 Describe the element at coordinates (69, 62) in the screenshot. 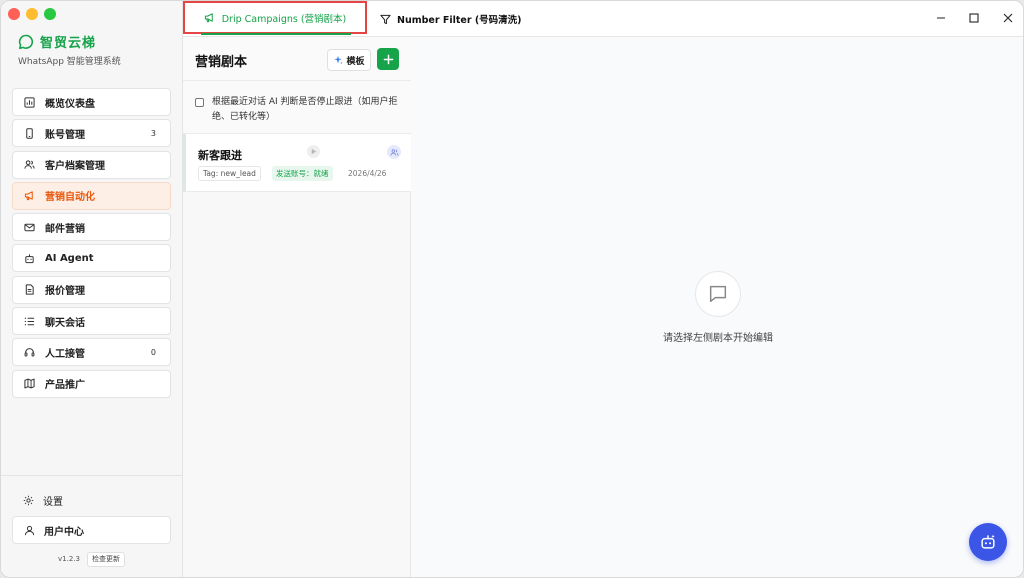

I see `brand-subtitle: WhatsApp 智能管理系统` at that location.